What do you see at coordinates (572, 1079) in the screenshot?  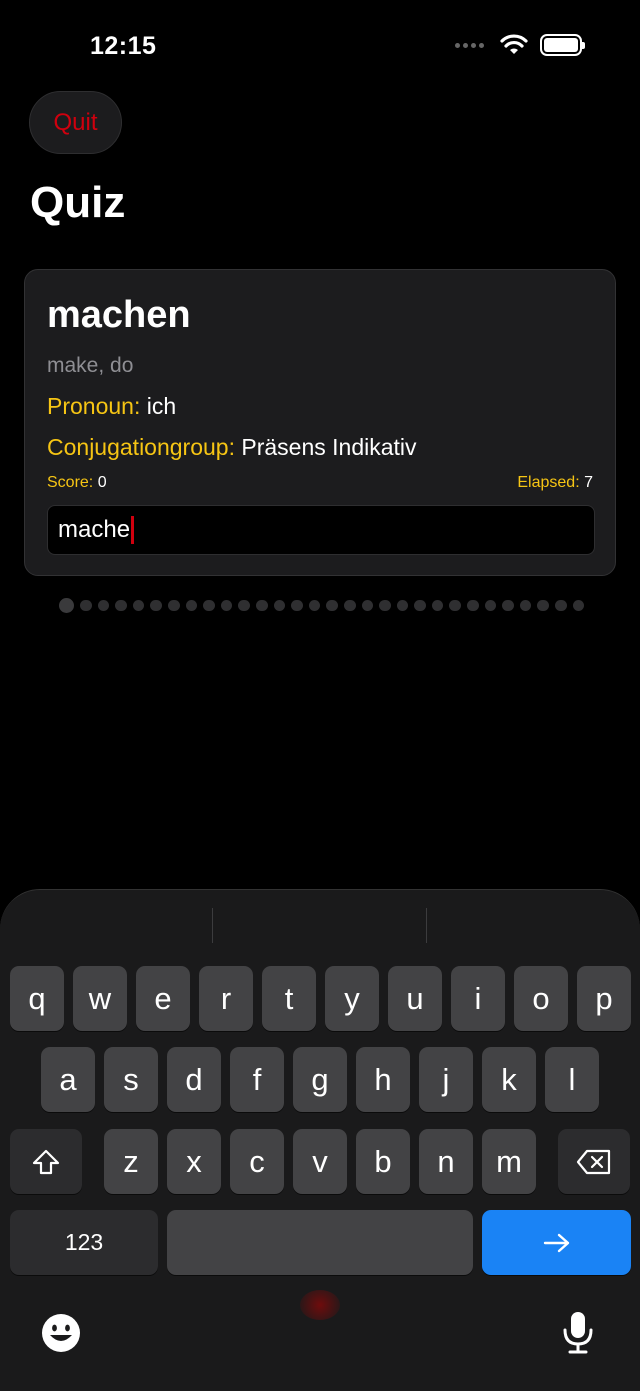 I see `key-l: l` at bounding box center [572, 1079].